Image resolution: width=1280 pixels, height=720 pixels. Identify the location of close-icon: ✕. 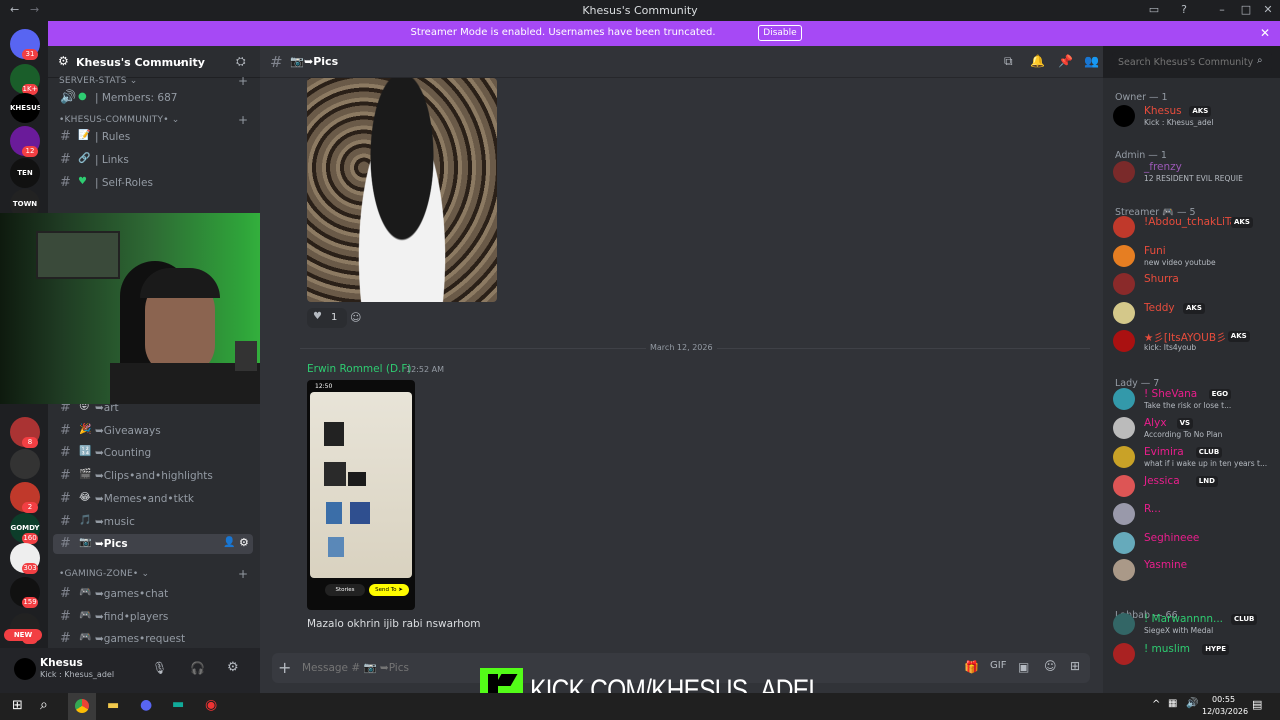
(1265, 33).